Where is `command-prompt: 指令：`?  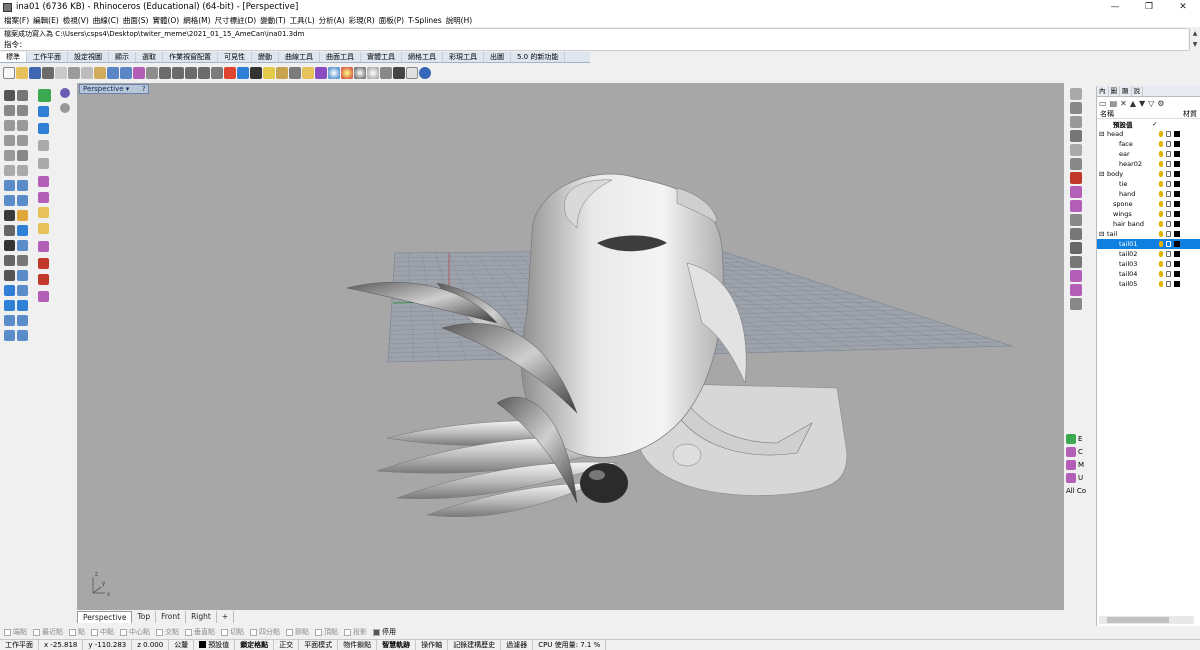
command-prompt: 指令： is located at coordinates (594, 45).